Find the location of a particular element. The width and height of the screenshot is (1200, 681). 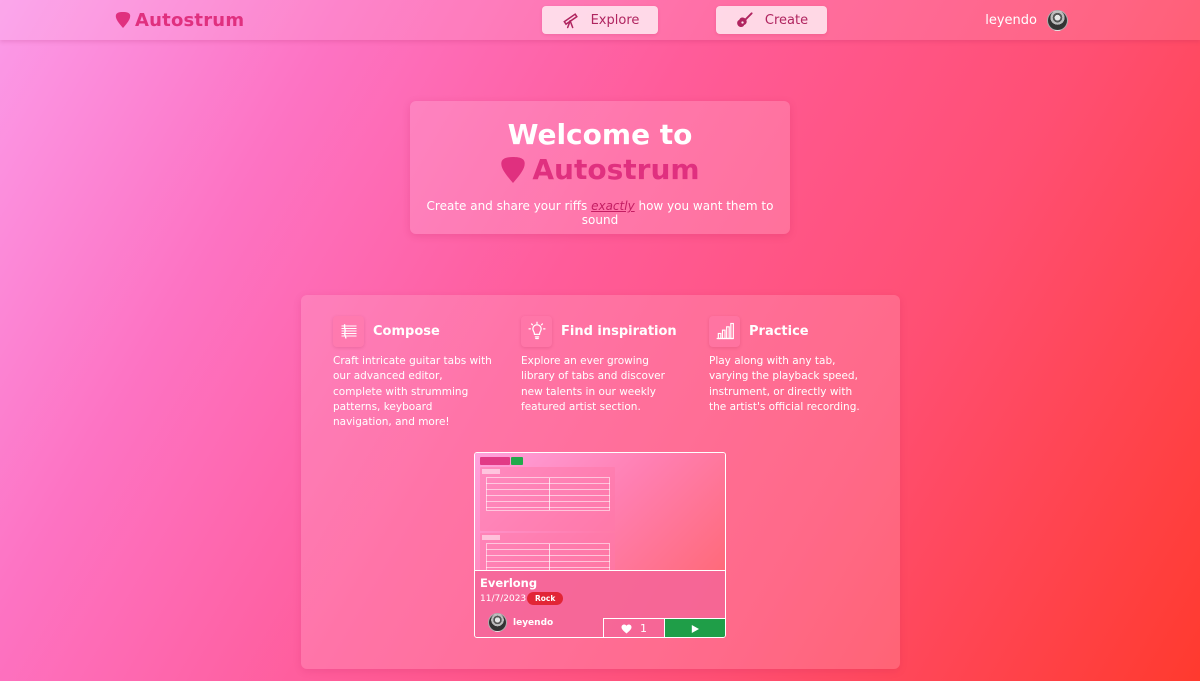

like-button: 1 is located at coordinates (633, 627).